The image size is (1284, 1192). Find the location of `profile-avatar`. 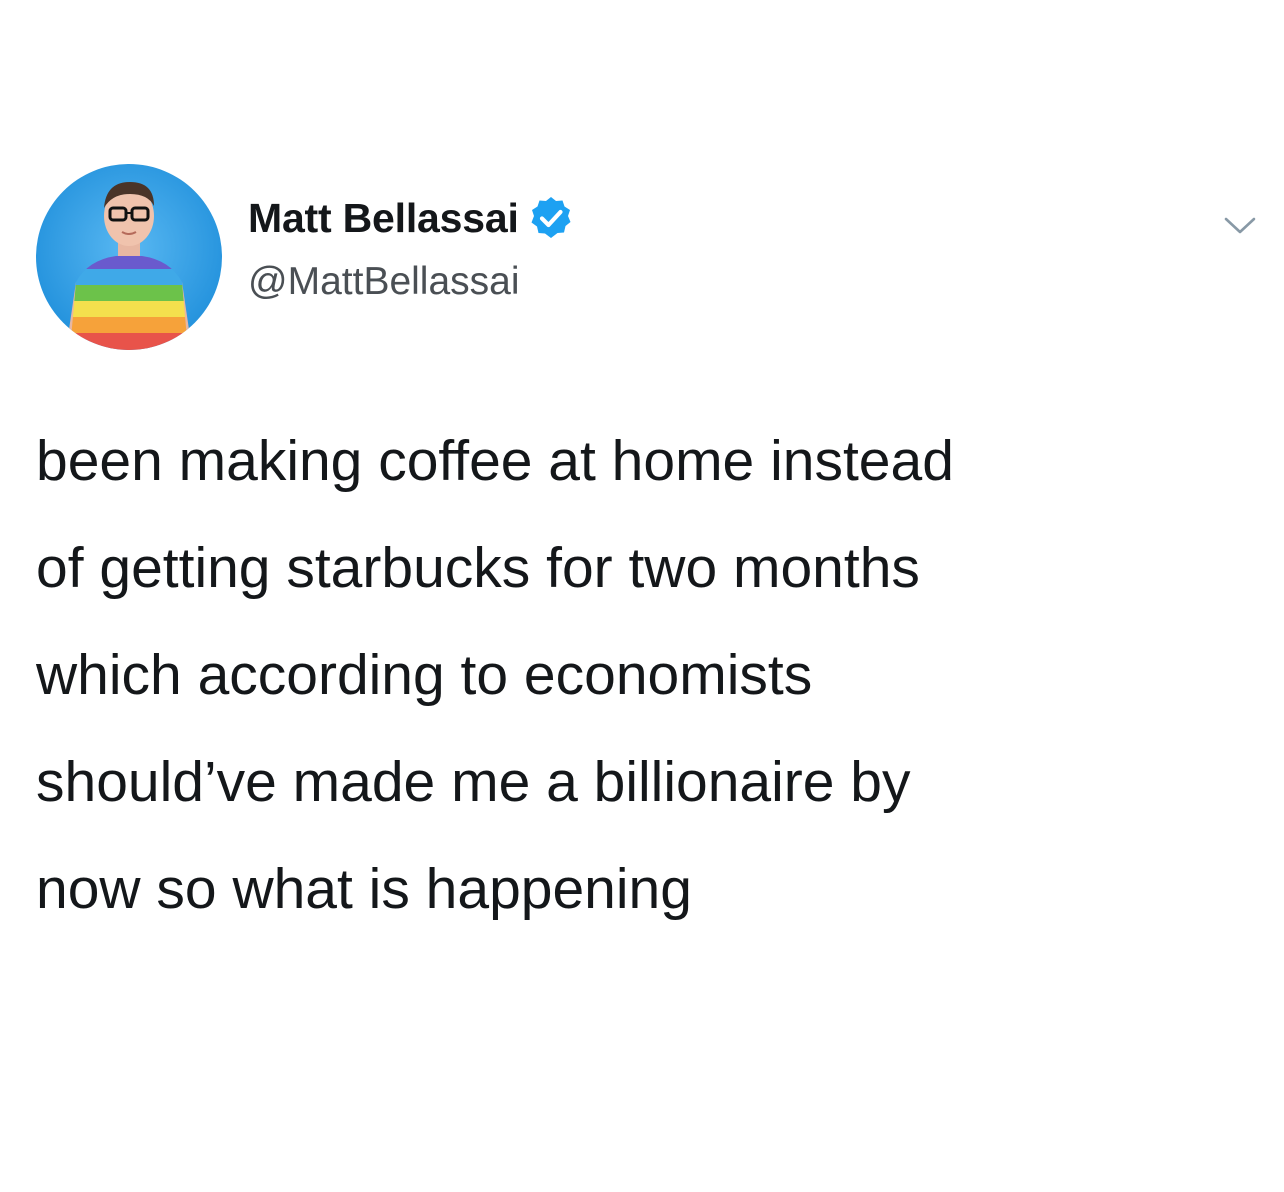

profile-avatar is located at coordinates (129, 257).